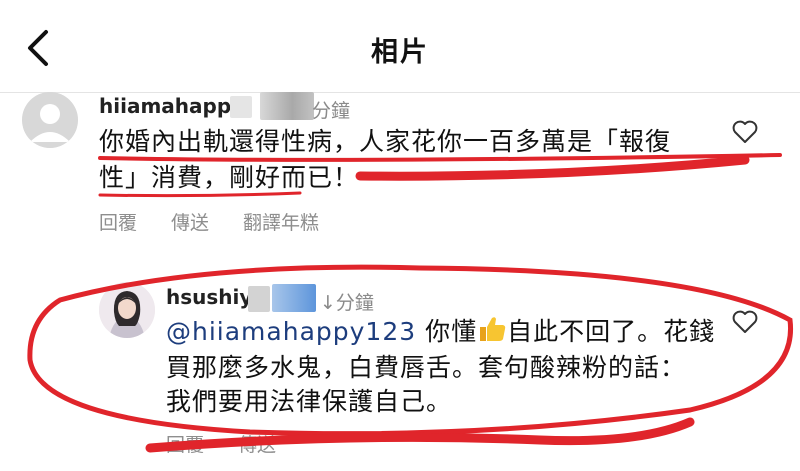 This screenshot has height=471, width=800. What do you see at coordinates (400, 52) in the screenshot?
I see `page-title: 相片` at bounding box center [400, 52].